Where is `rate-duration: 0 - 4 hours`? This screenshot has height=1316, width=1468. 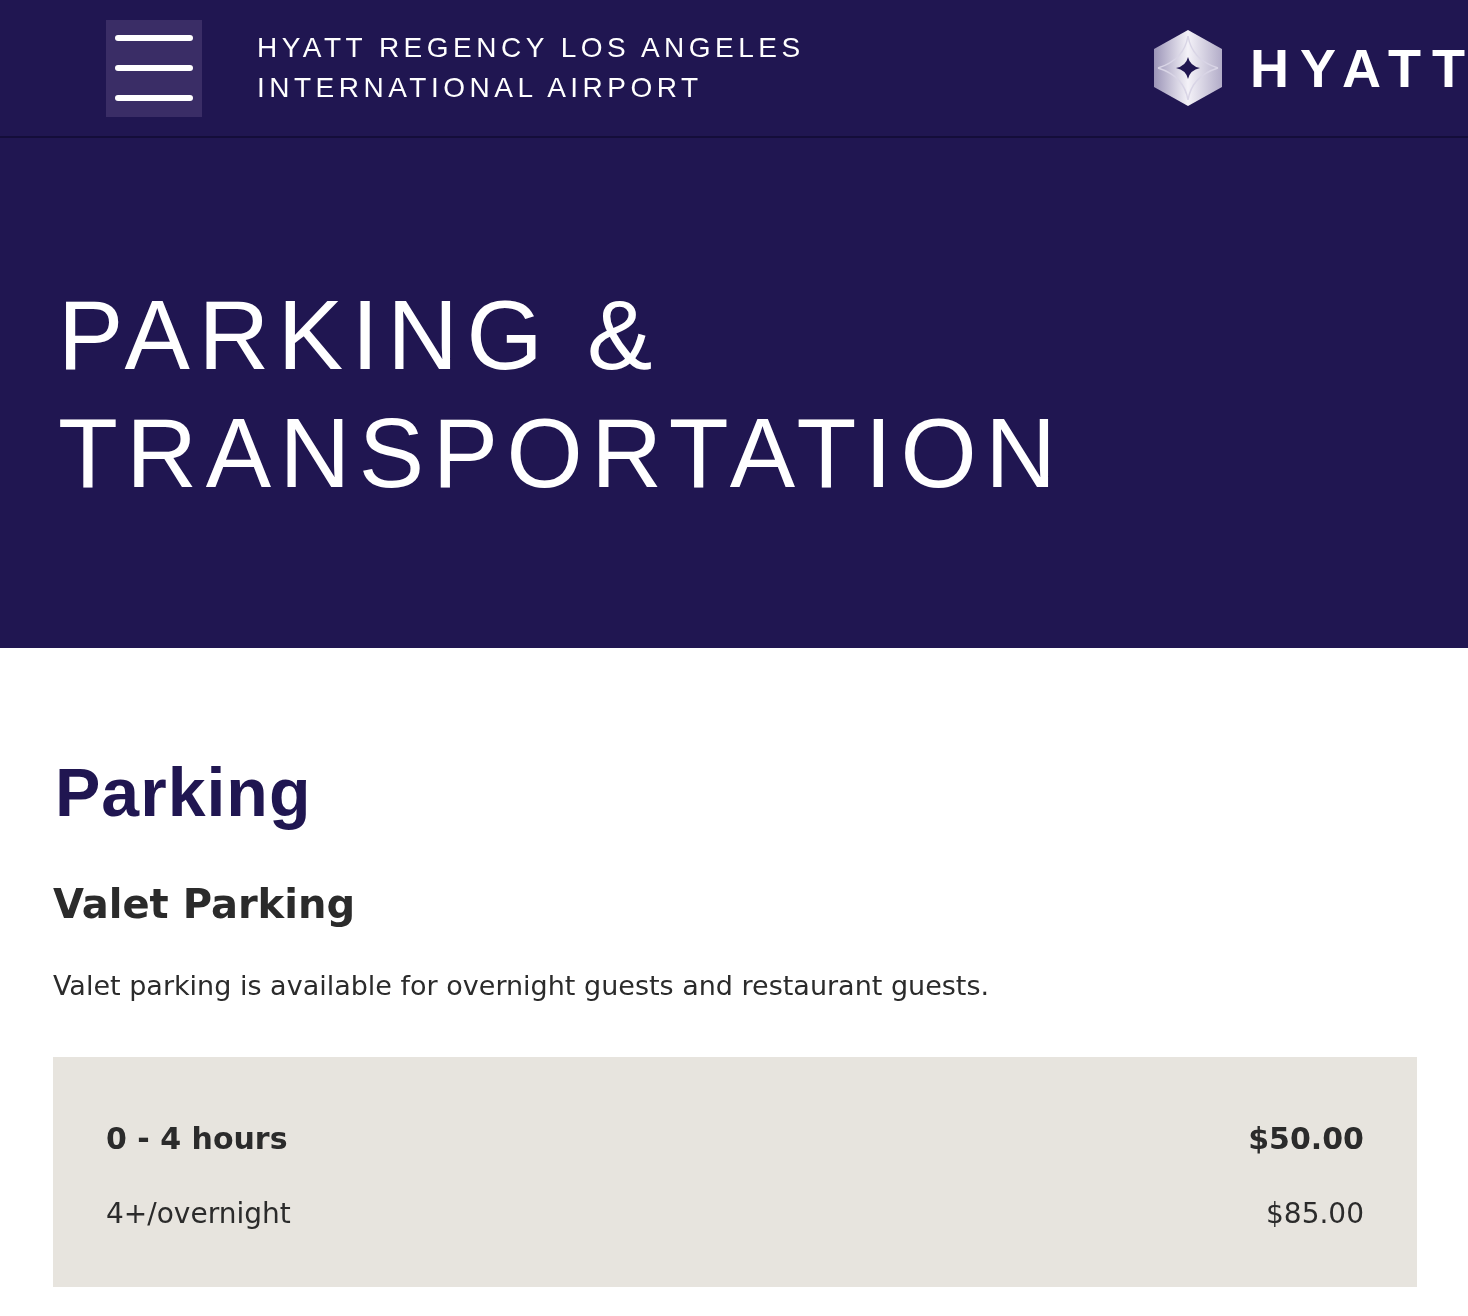
rate-duration: 0 - 4 hours is located at coordinates (197, 1139).